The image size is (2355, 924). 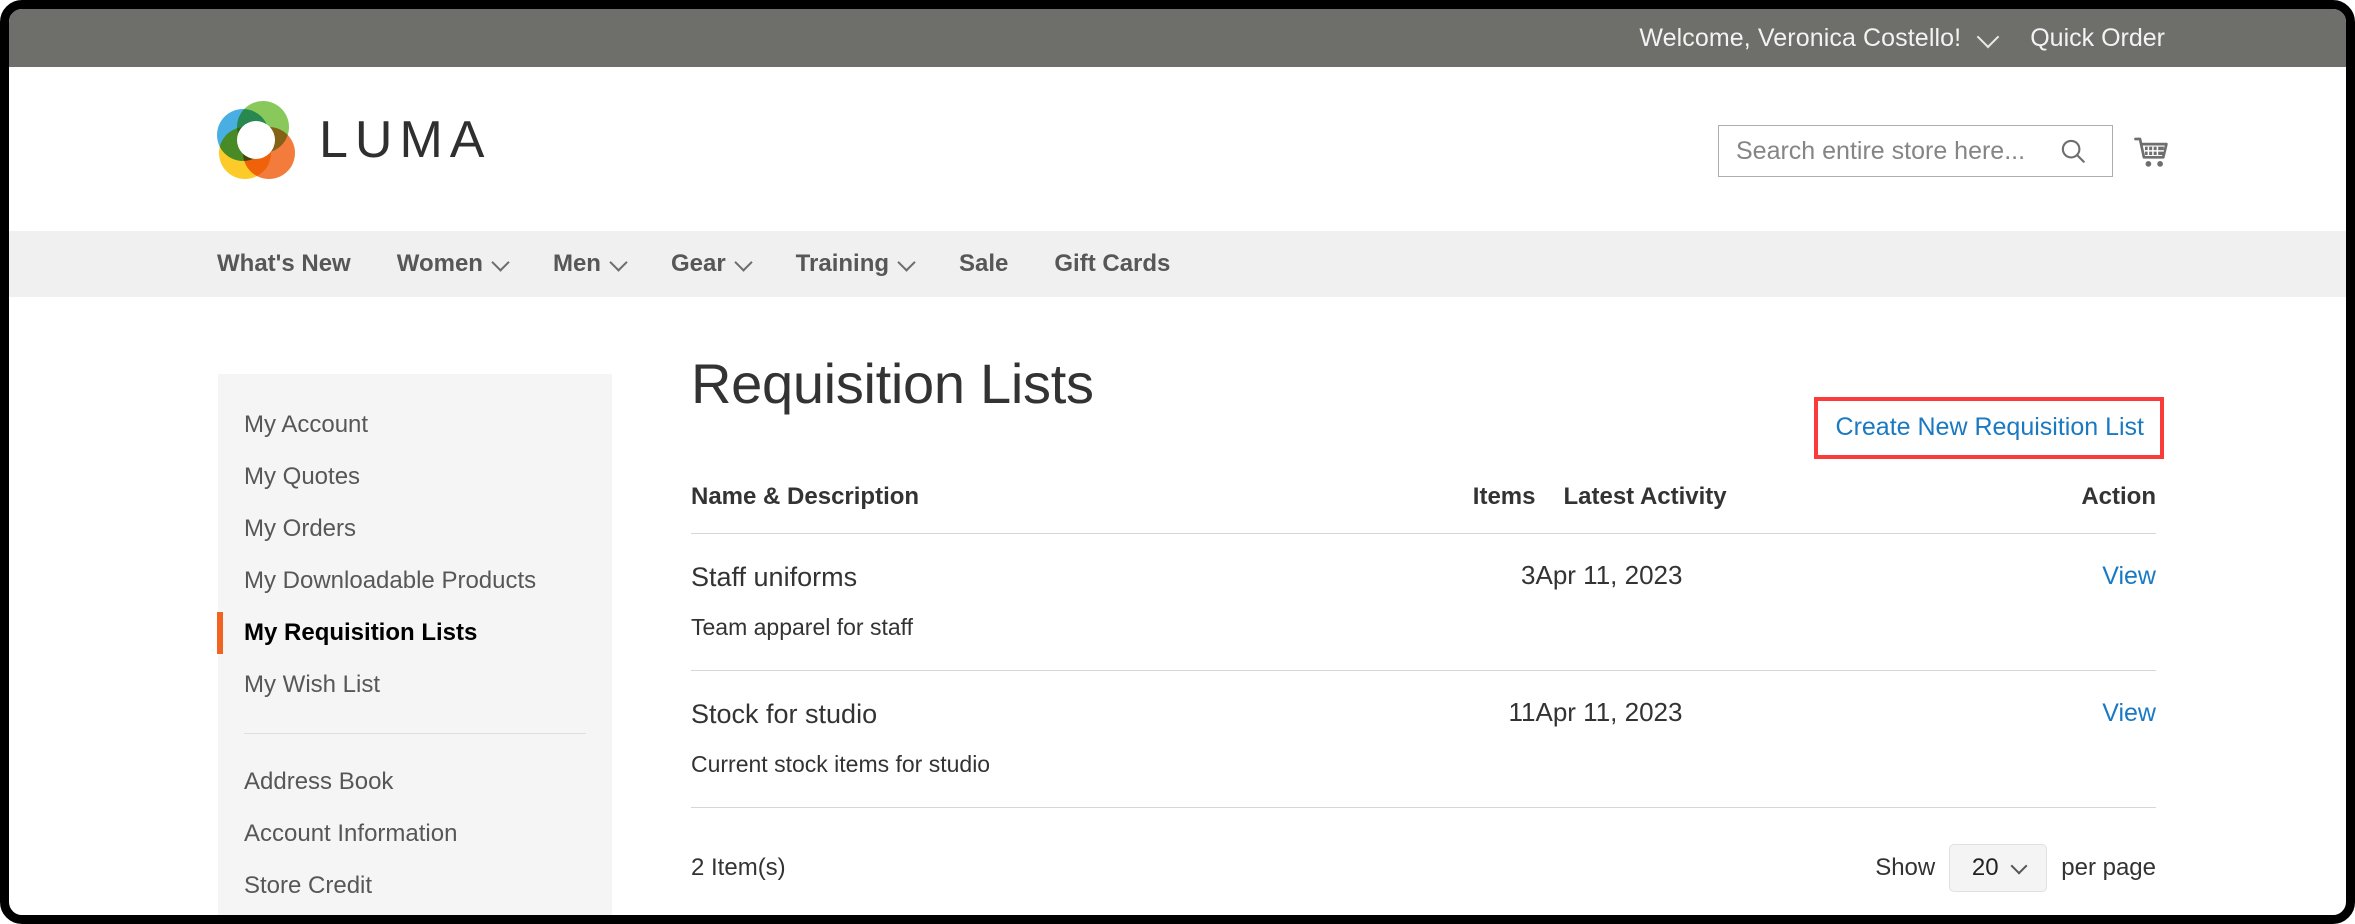 I want to click on nav-item-women: Women, so click(x=453, y=264).